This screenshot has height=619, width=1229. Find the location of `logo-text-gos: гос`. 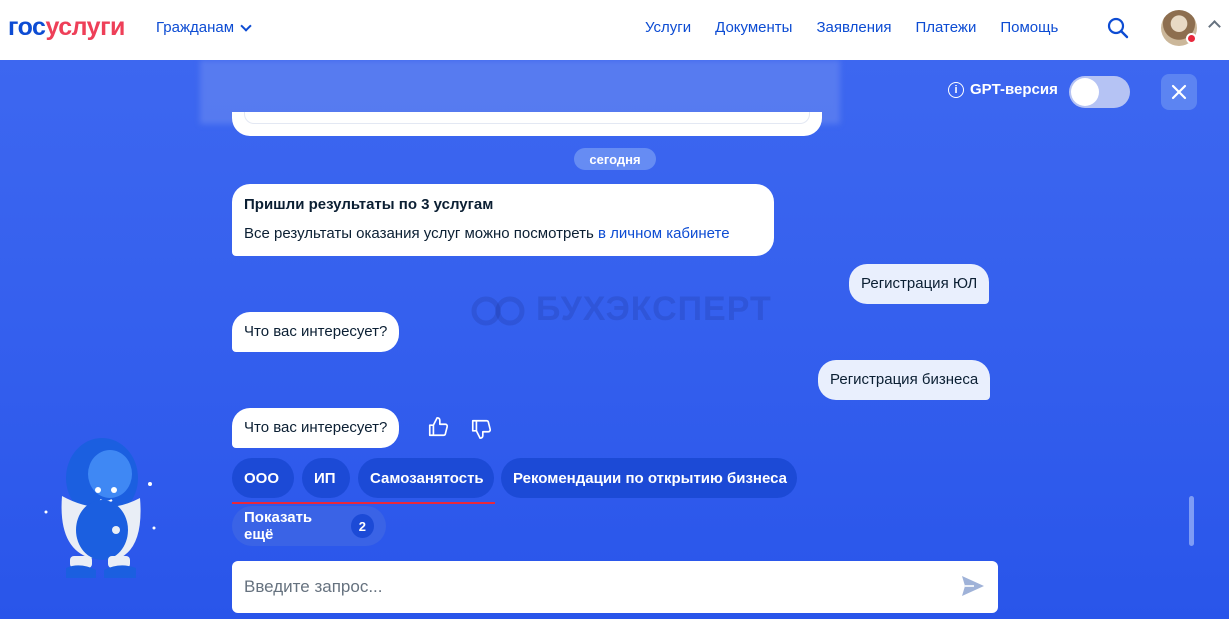

logo-text-gos: гос is located at coordinates (27, 27).